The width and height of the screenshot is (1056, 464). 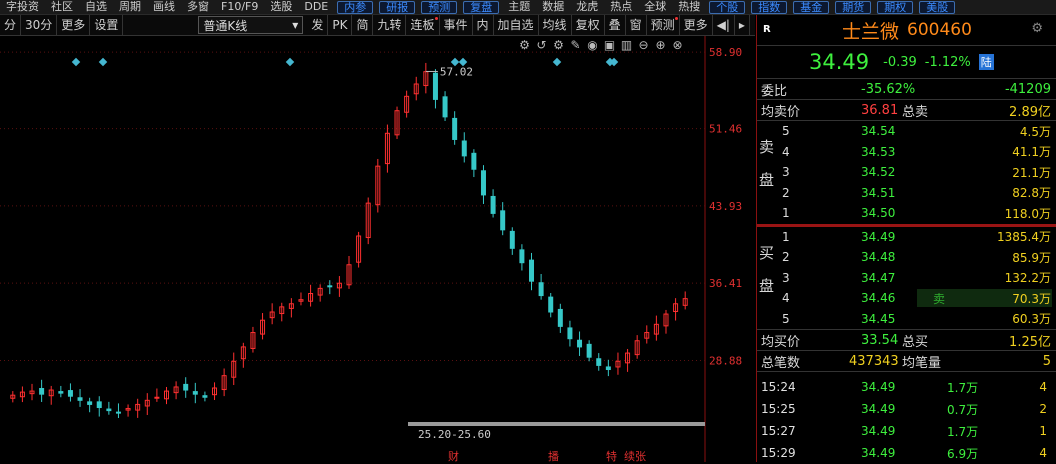 What do you see at coordinates (107, 25) in the screenshot?
I see `settings-button: 设置` at bounding box center [107, 25].